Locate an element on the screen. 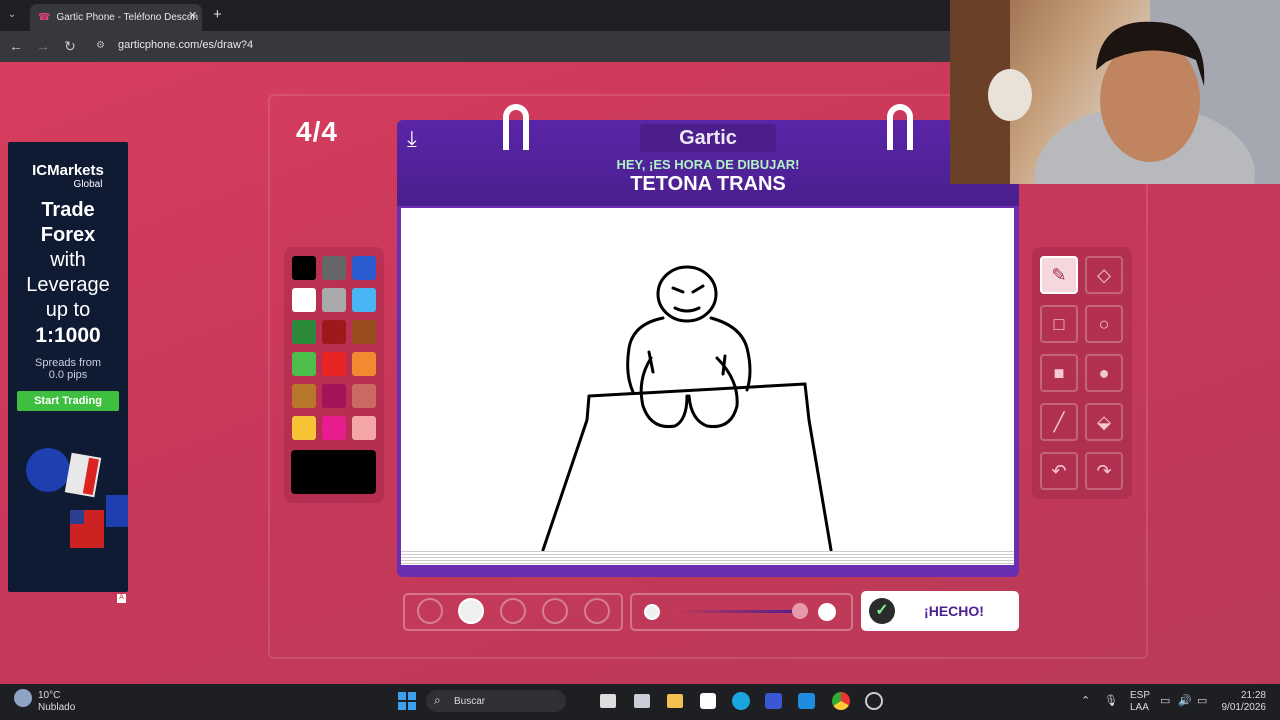 This screenshot has height=720, width=1280. tab-title: Gartic Phone - Teléfono Descon is located at coordinates (127, 17).